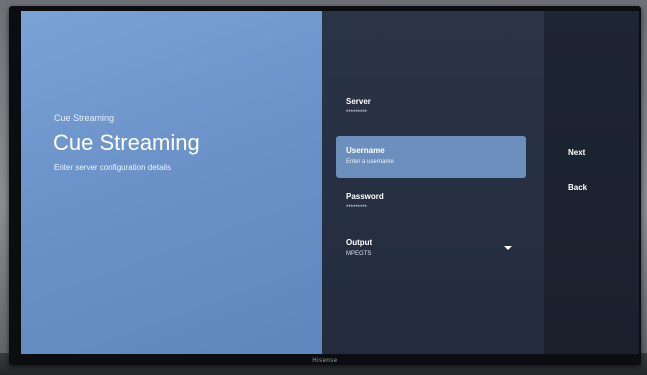 Image resolution: width=647 pixels, height=375 pixels. What do you see at coordinates (126, 142) in the screenshot?
I see `guidance-title: Cue Streaming` at bounding box center [126, 142].